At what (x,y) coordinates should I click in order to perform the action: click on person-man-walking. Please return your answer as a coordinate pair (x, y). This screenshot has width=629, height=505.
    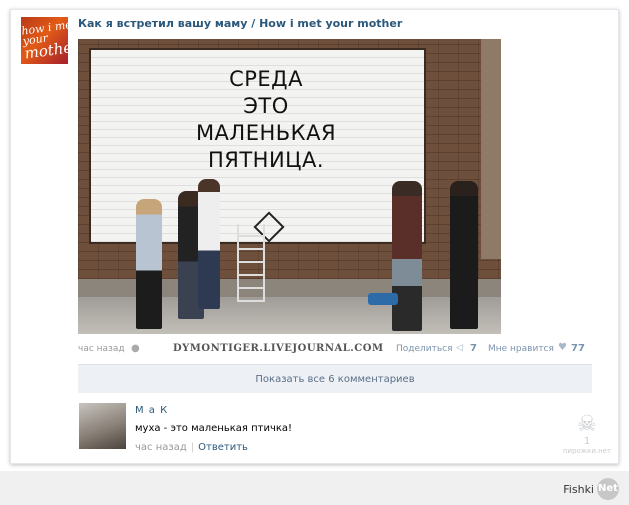
    Looking at the image, I should click on (407, 256).